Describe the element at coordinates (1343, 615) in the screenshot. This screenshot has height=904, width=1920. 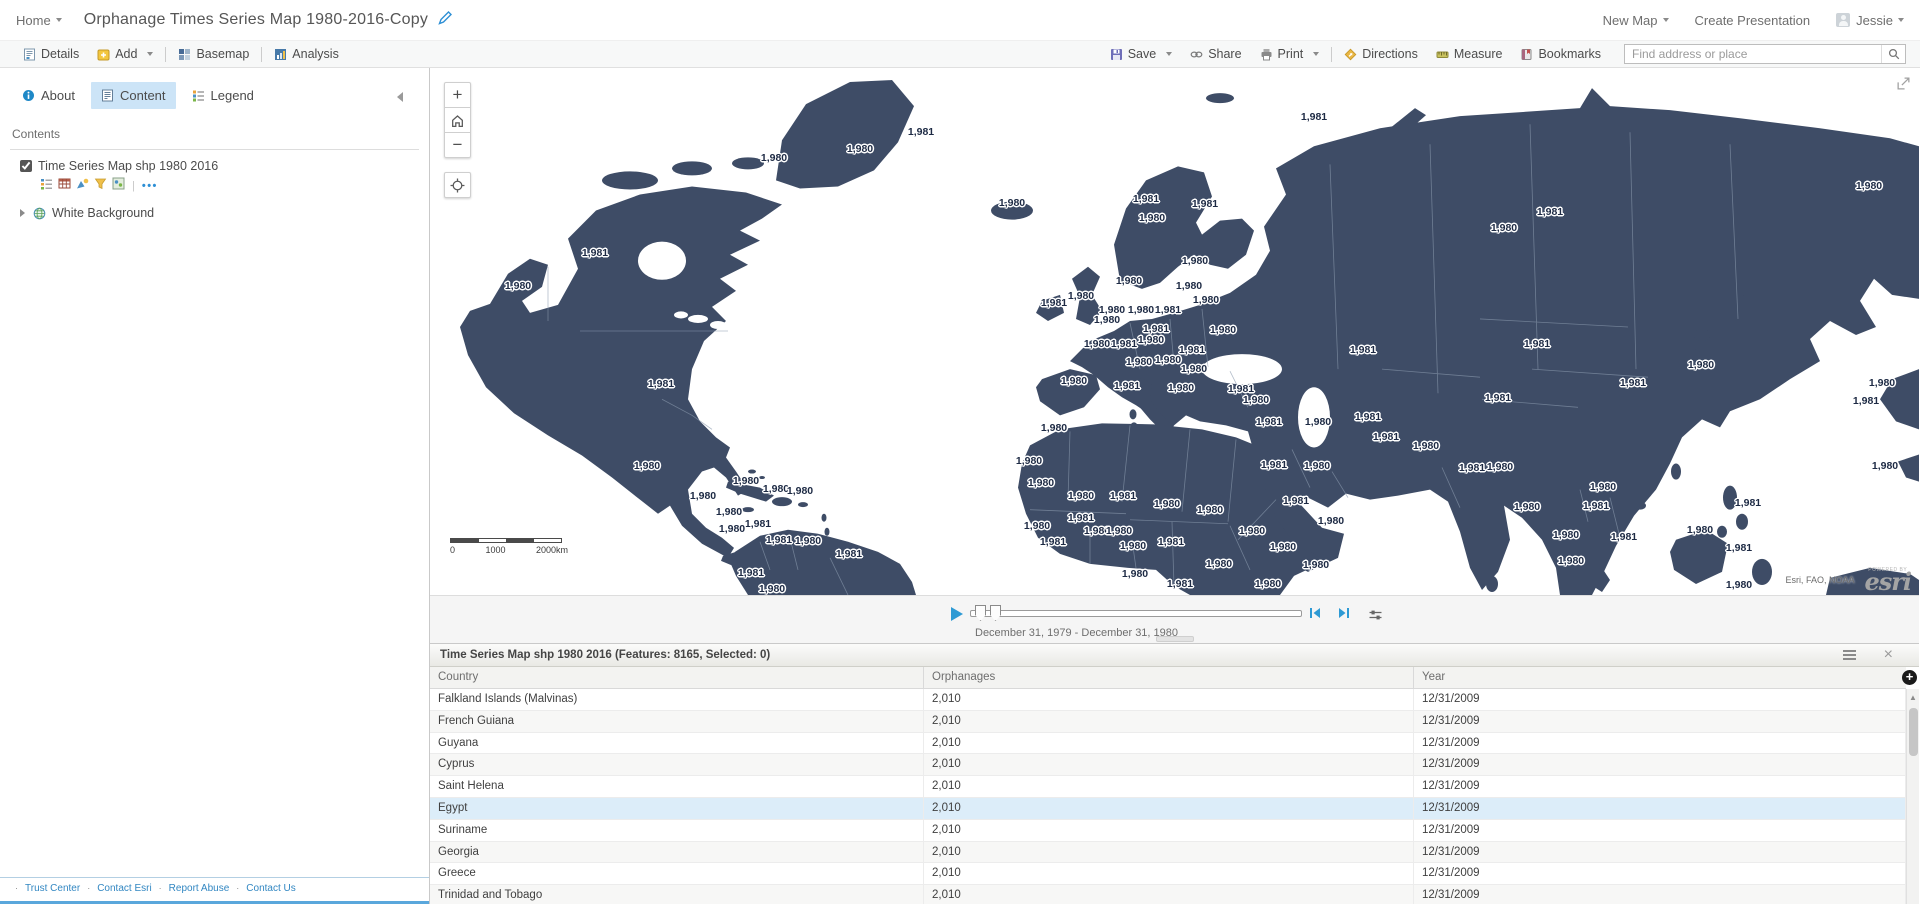
I see `next-interval-button` at that location.